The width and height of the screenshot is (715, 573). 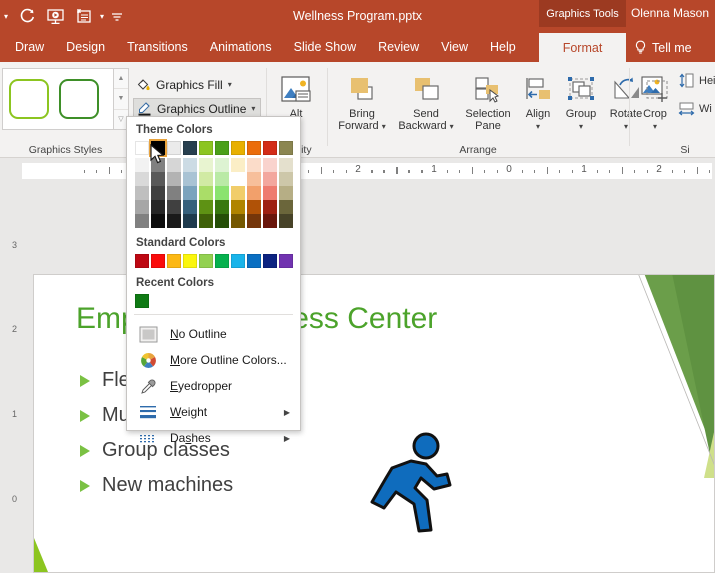 I want to click on alt-text-button: Alt, so click(x=296, y=94).